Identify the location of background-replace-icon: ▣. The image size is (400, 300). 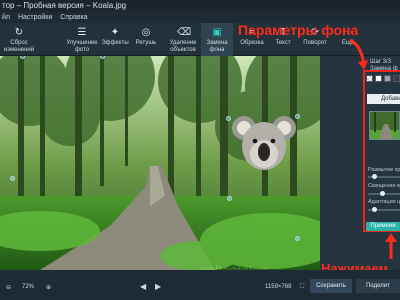
(217, 32).